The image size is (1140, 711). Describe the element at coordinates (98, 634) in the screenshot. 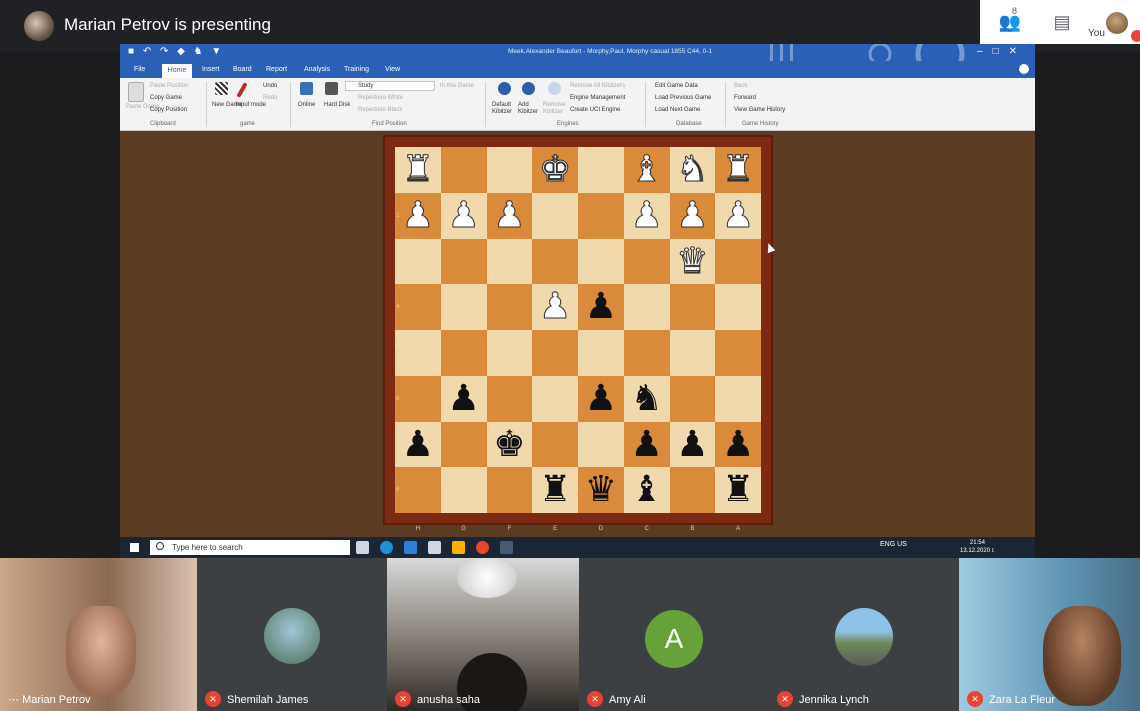

I see `participant-tile-marian: ⋯ Marian Petrov` at that location.